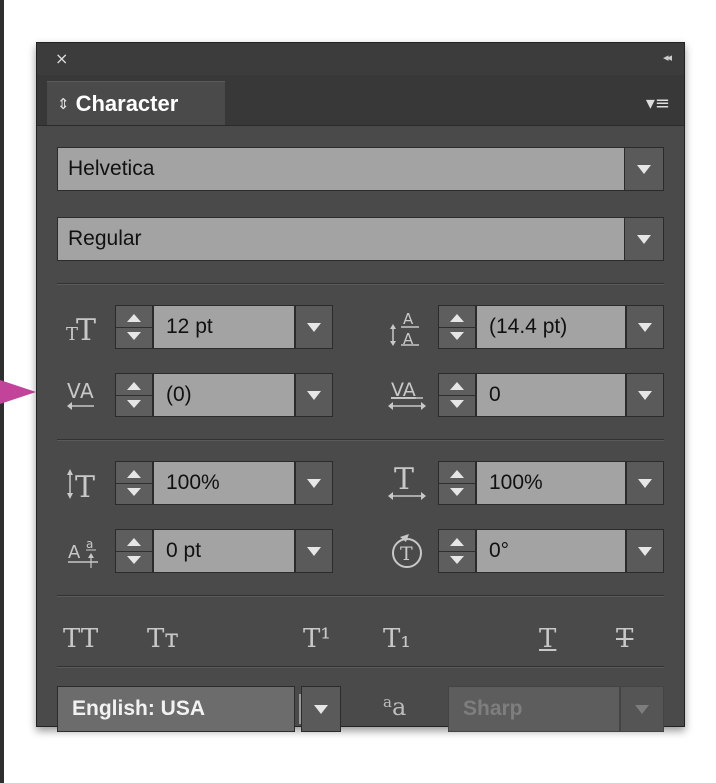  I want to click on kerning-dropdown-button, so click(314, 395).